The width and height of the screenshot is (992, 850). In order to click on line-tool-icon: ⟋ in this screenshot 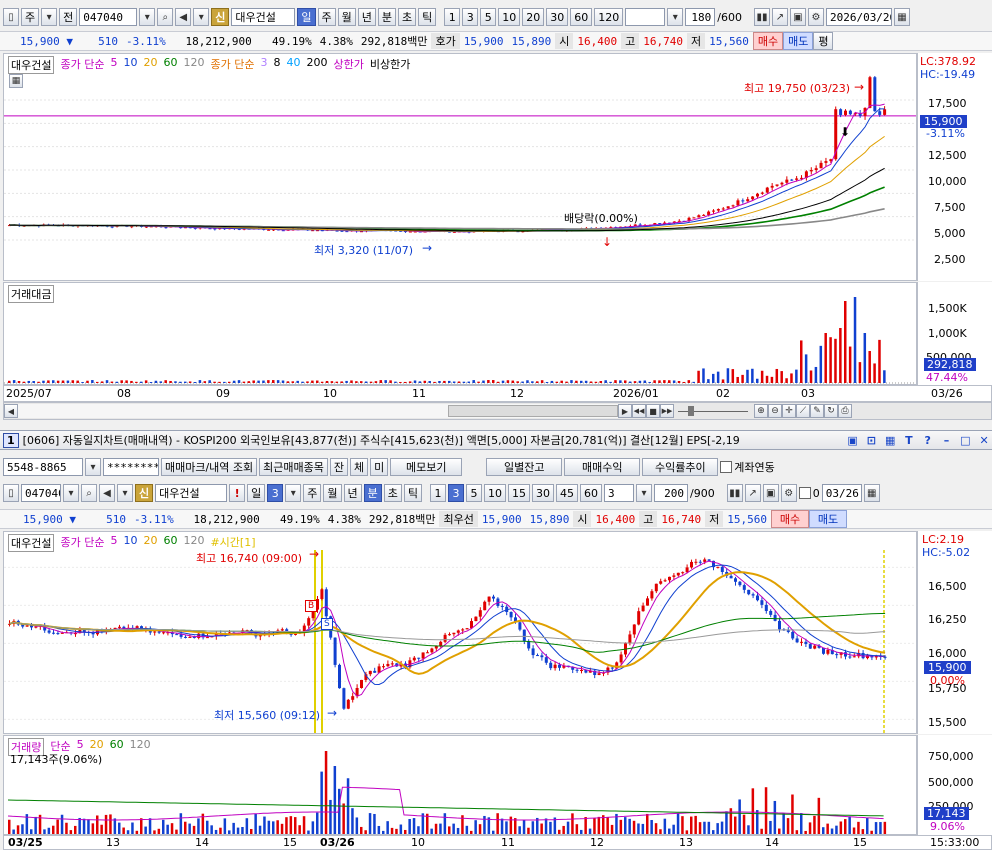, I will do `click(803, 411)`.